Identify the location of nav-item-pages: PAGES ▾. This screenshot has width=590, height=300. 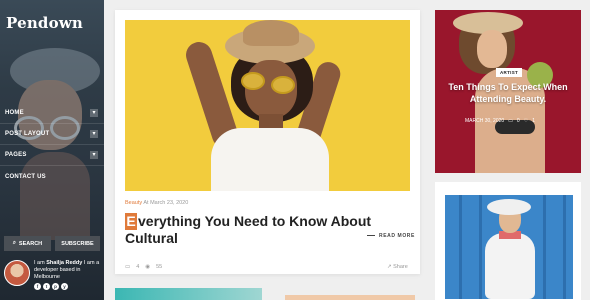
(52, 155).